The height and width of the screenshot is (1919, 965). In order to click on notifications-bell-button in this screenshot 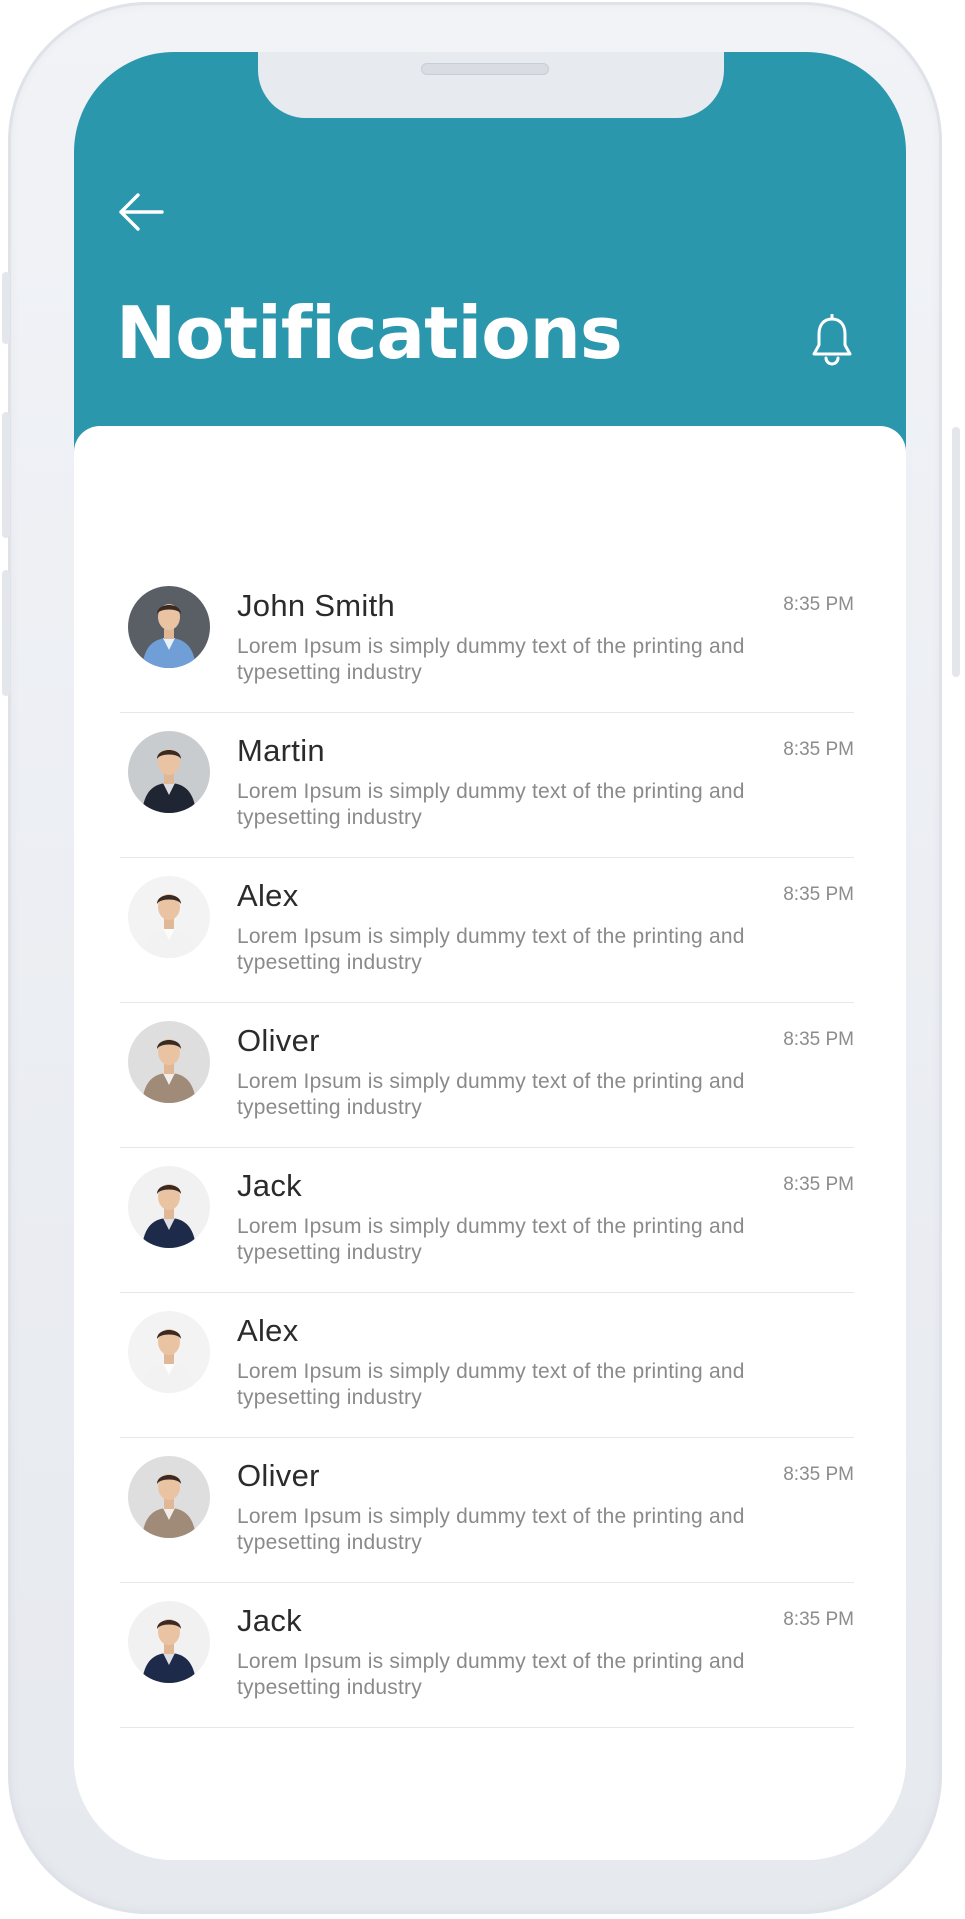, I will do `click(832, 339)`.